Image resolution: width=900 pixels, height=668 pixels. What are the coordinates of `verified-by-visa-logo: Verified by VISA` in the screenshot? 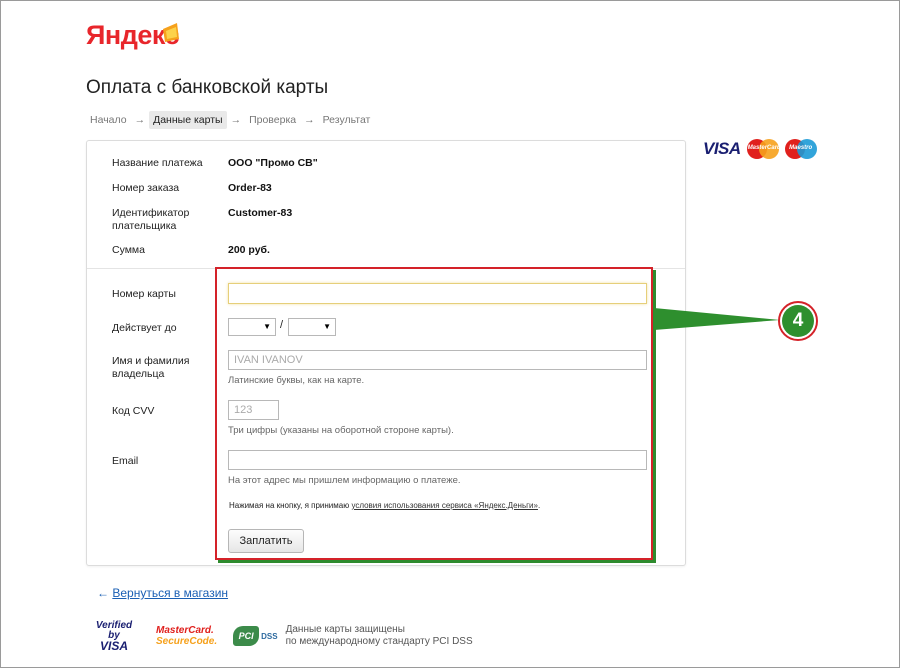 It's located at (114, 636).